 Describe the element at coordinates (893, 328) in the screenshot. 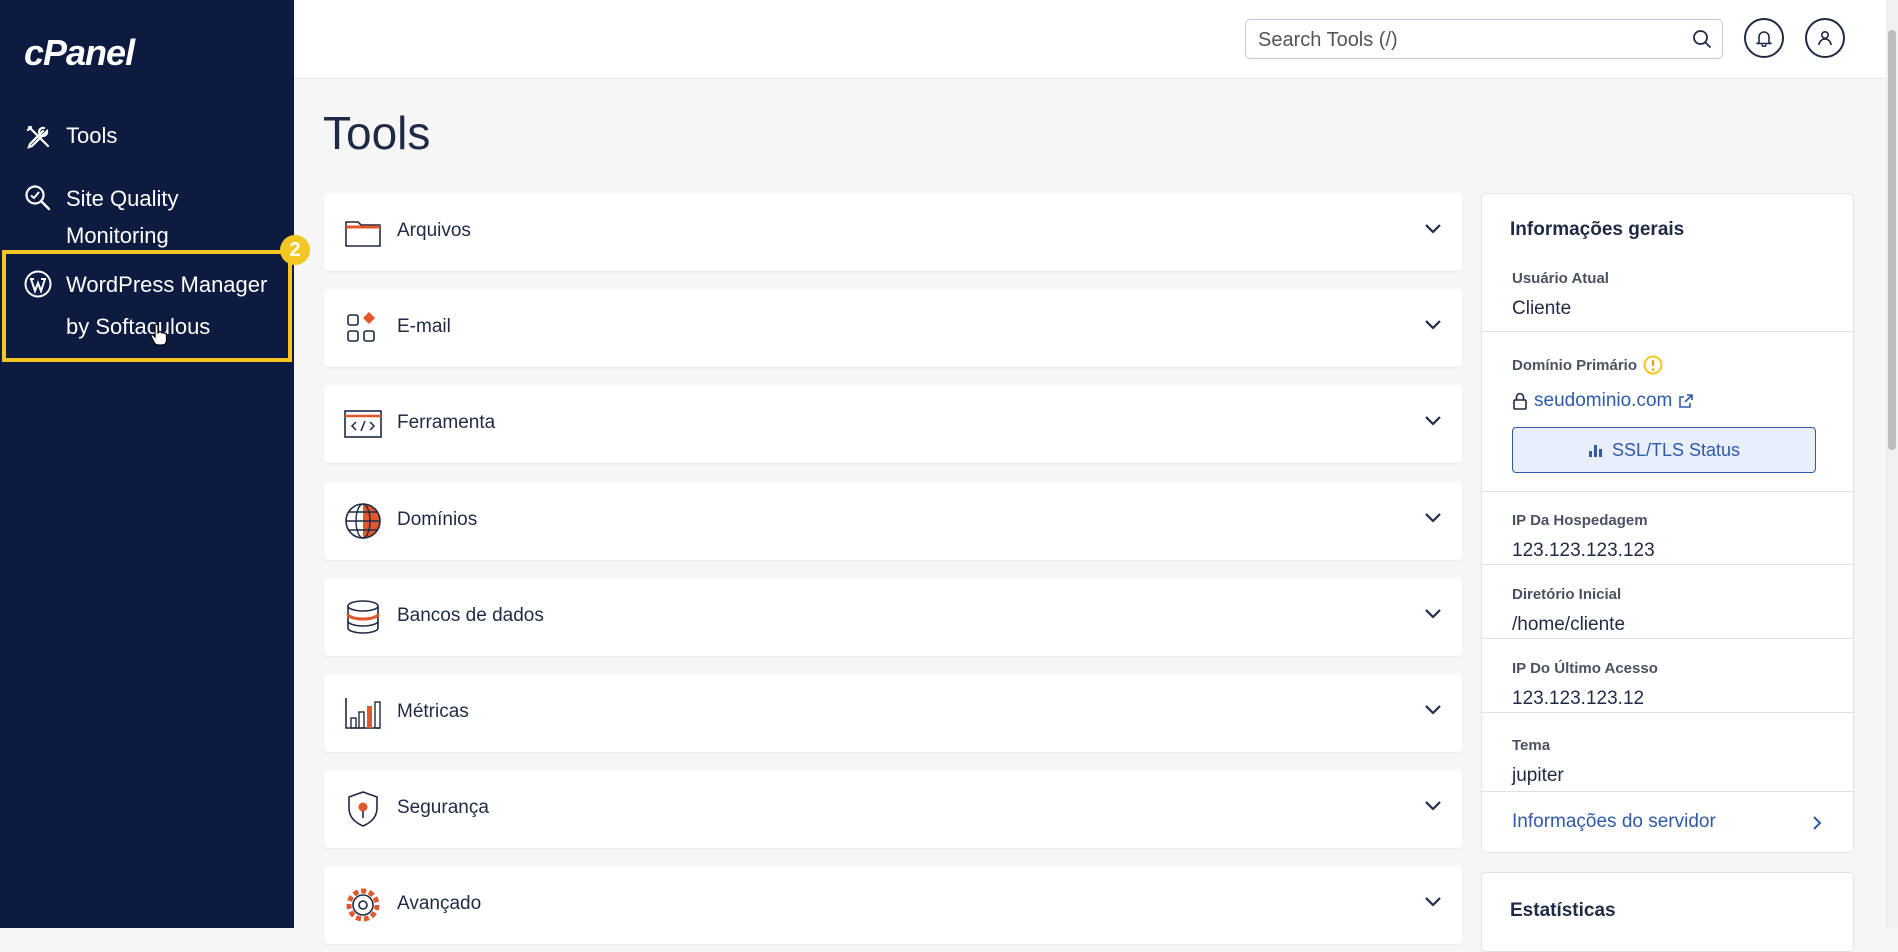

I see `panel-email: E-mail` at that location.